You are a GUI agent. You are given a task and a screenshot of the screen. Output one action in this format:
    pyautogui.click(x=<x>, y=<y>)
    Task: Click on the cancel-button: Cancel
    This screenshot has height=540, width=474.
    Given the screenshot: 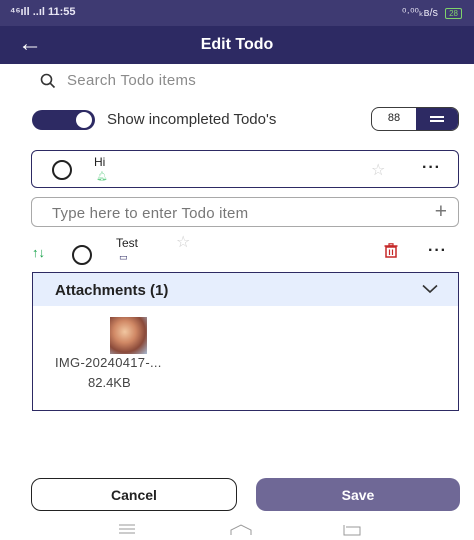 What is the action you would take?
    pyautogui.click(x=134, y=494)
    